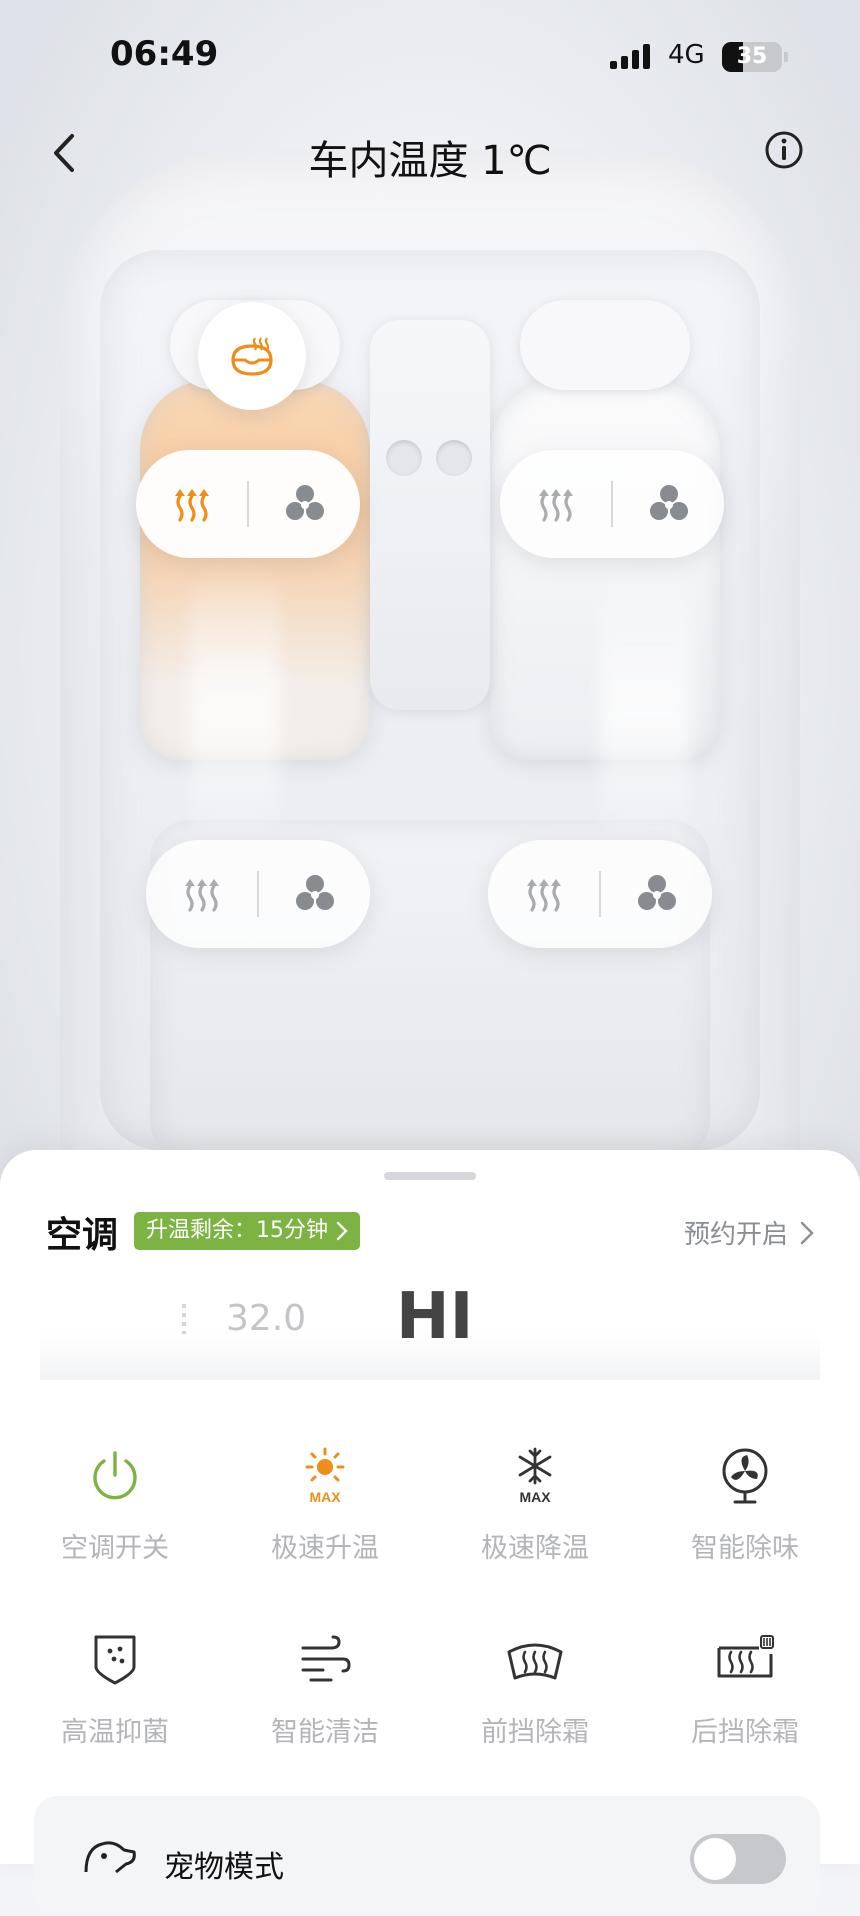 The image size is (860, 1916). I want to click on function-label: 智能清洁, so click(325, 1732).